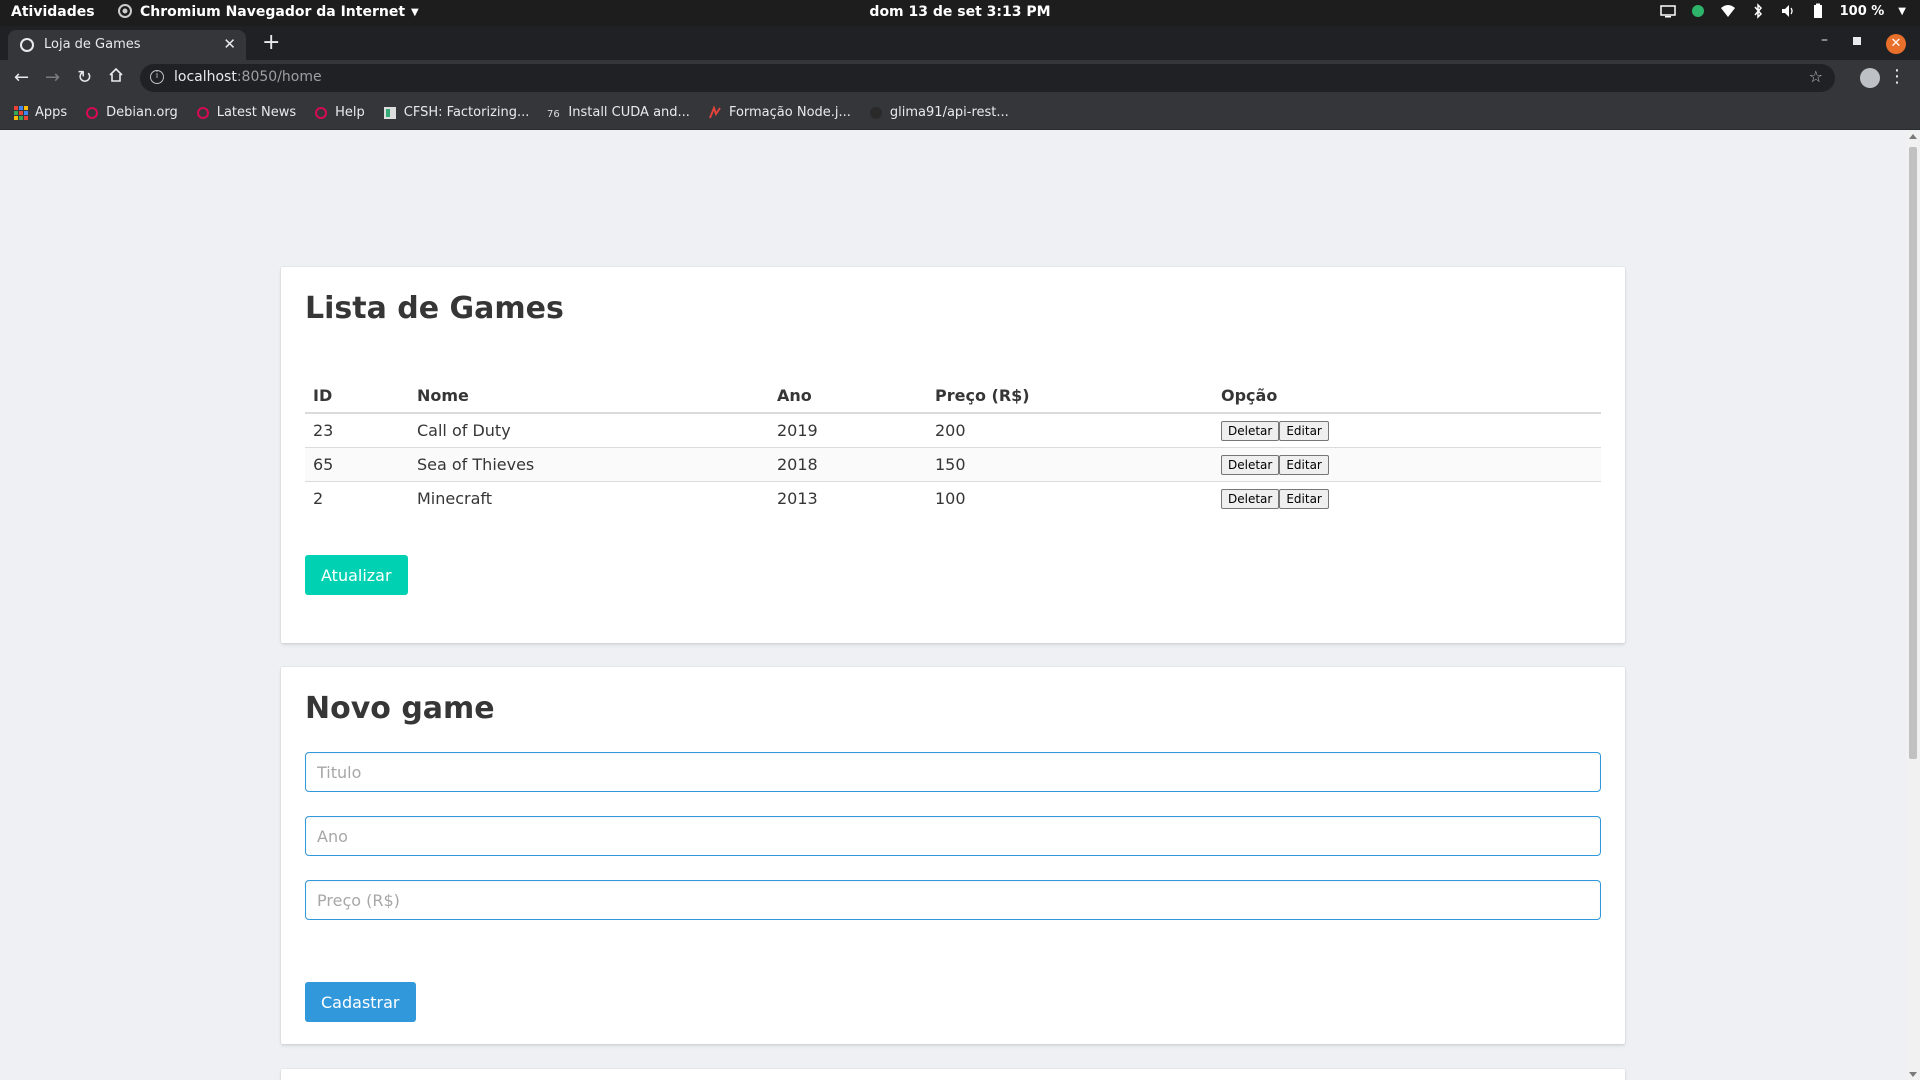 The height and width of the screenshot is (1080, 1920). What do you see at coordinates (1816, 76) in the screenshot?
I see `bookmark-star-icon: ☆` at bounding box center [1816, 76].